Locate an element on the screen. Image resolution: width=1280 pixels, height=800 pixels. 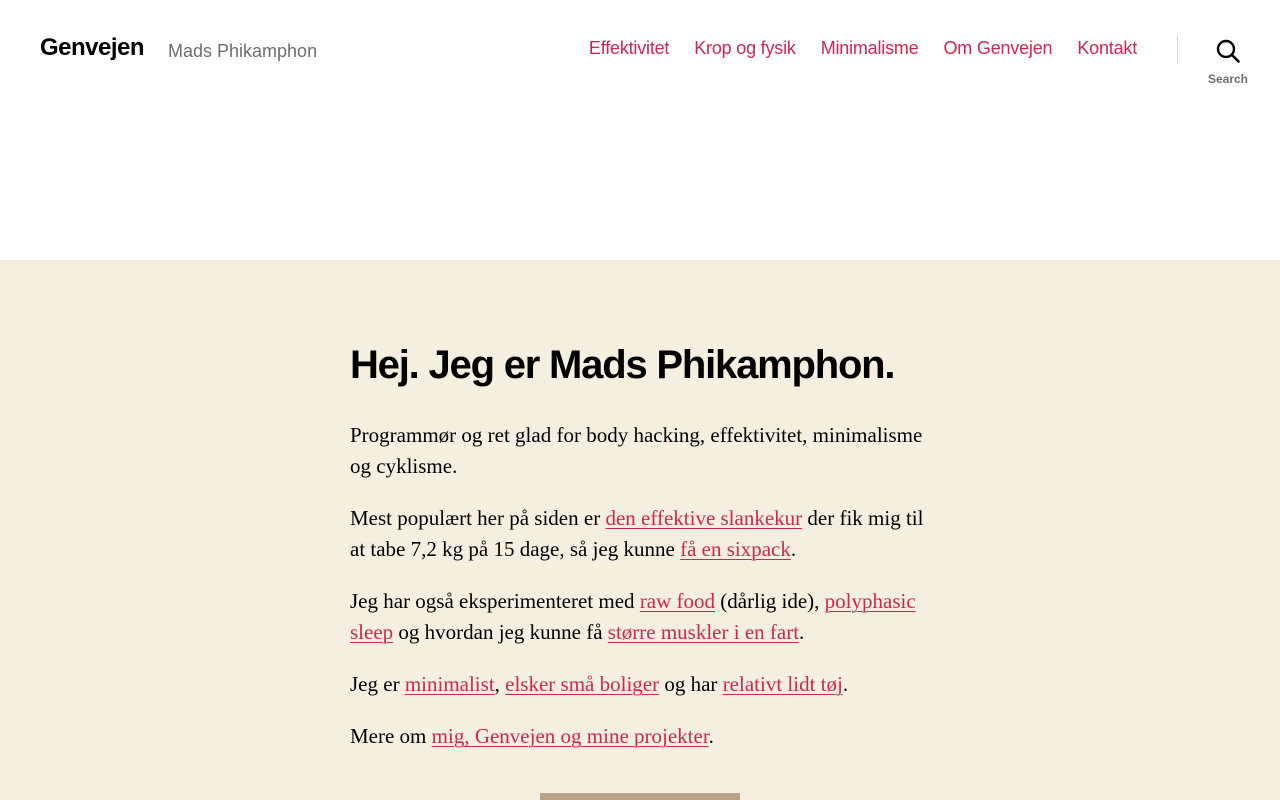
search-label: Search is located at coordinates (1228, 79).